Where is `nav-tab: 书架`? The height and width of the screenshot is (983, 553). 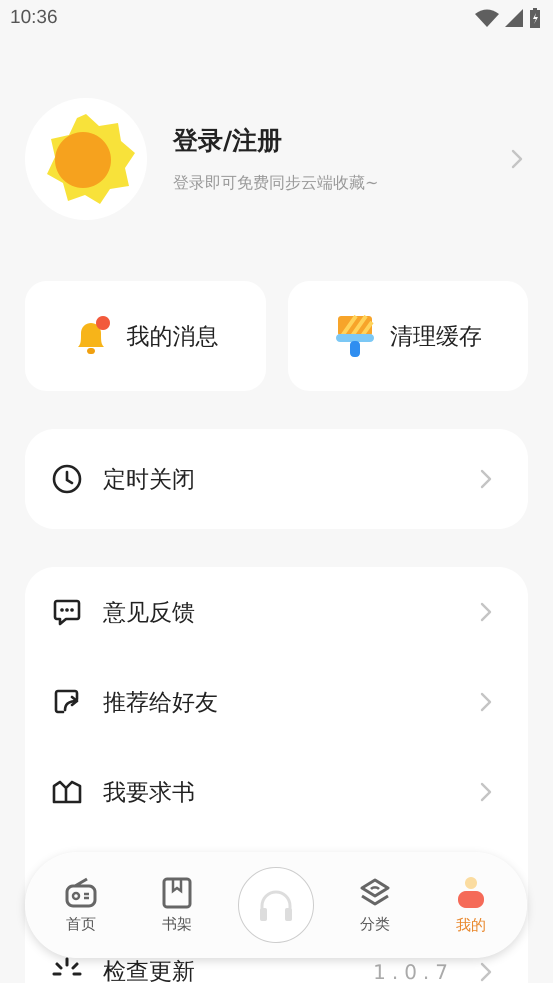 nav-tab: 书架 is located at coordinates (177, 905).